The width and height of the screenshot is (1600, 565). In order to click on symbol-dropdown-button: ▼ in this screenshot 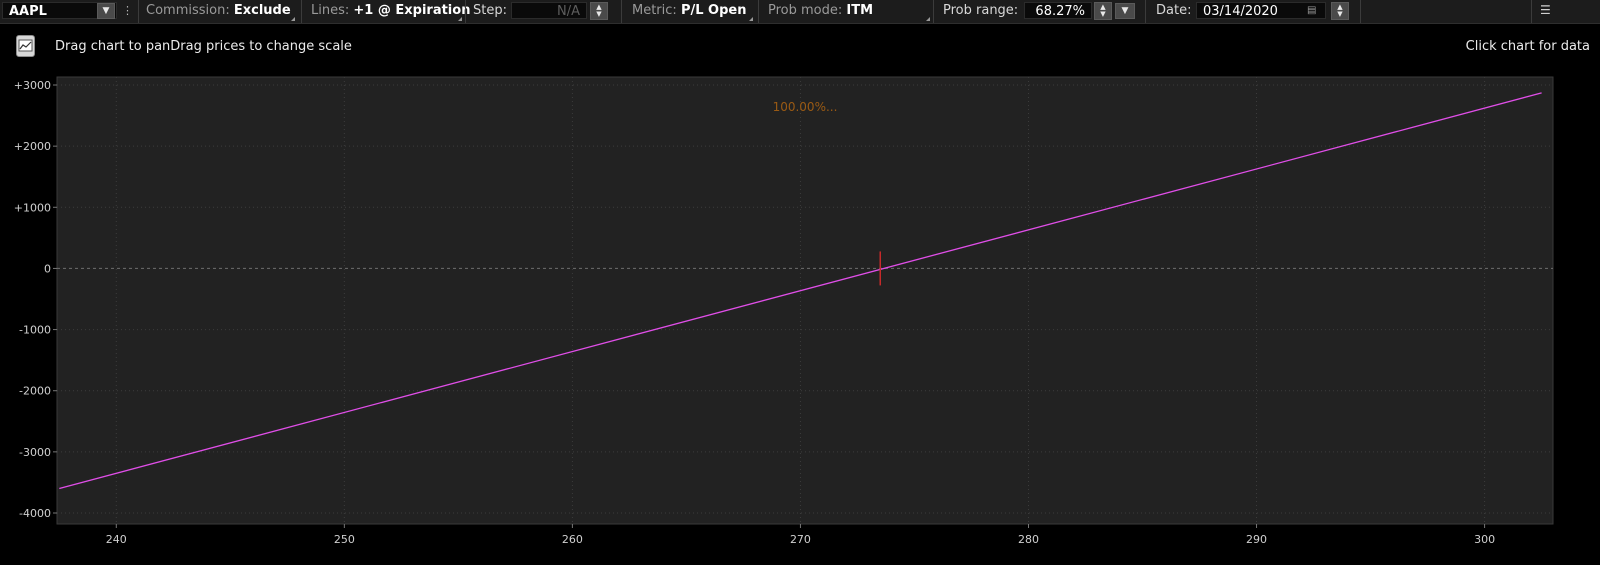, I will do `click(106, 11)`.